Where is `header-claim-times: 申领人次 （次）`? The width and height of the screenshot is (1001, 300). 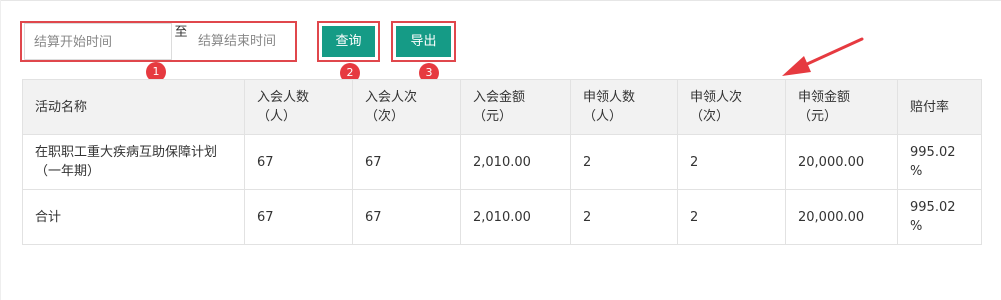
header-claim-times: 申领人次 （次） is located at coordinates (731, 107).